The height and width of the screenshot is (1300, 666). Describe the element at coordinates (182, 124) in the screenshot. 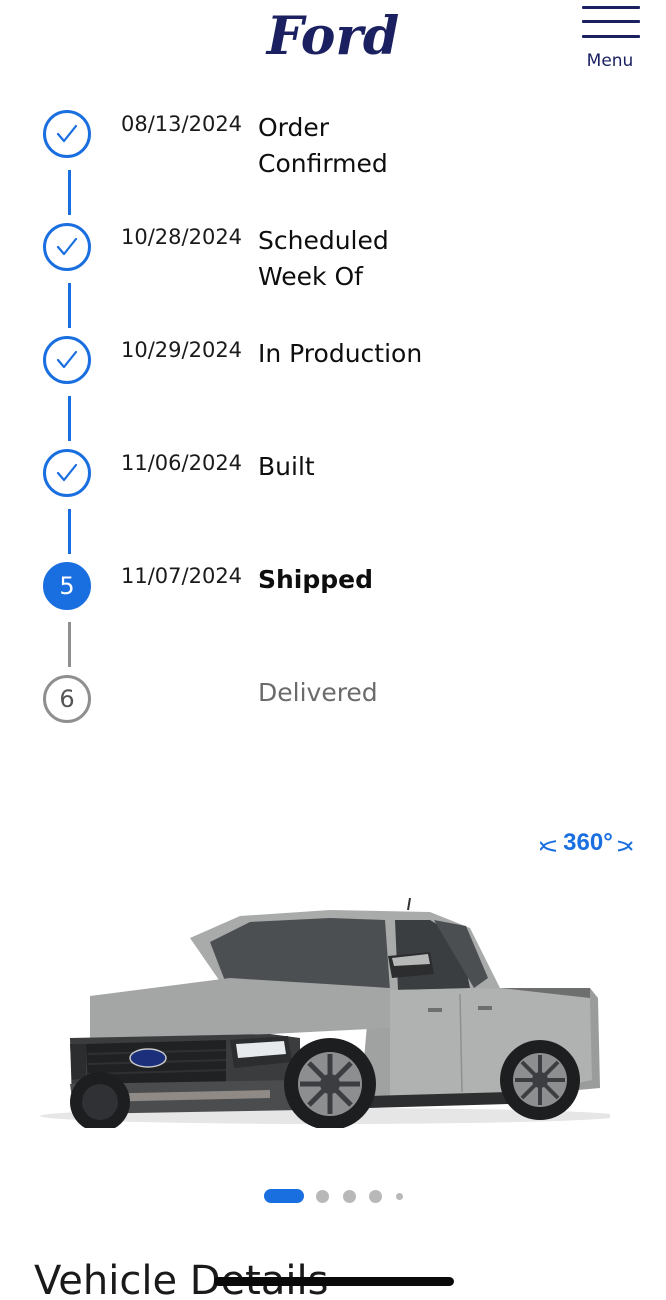

I see `step-date: 08/13/2024` at that location.